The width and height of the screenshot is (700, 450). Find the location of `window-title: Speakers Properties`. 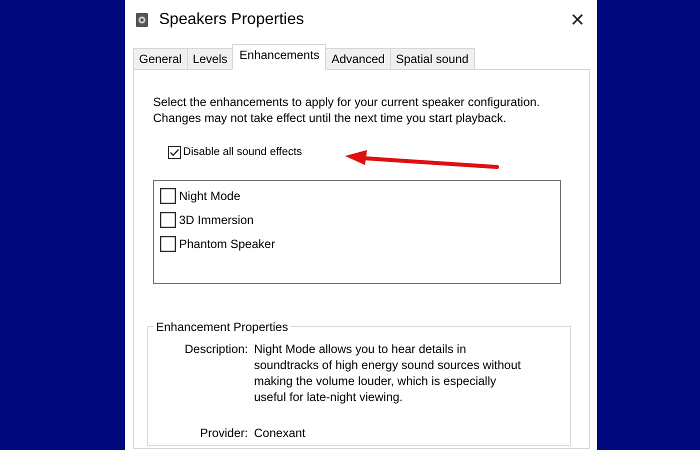

window-title: Speakers Properties is located at coordinates (231, 20).